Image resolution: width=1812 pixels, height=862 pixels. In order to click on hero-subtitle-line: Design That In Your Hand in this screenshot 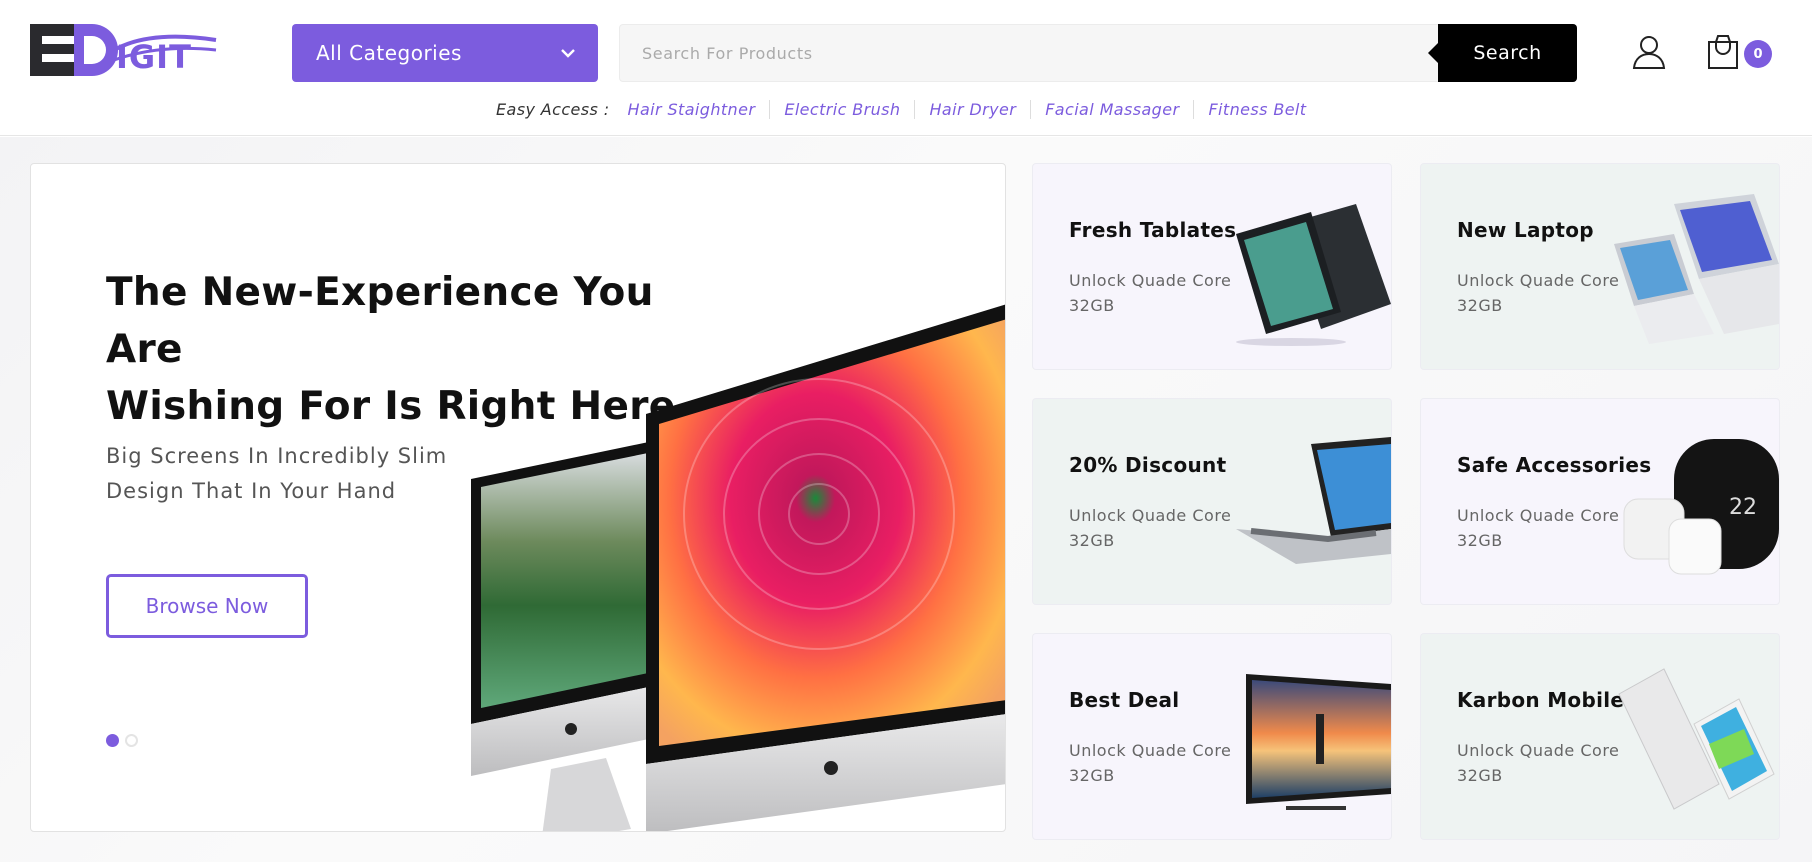, I will do `click(251, 491)`.